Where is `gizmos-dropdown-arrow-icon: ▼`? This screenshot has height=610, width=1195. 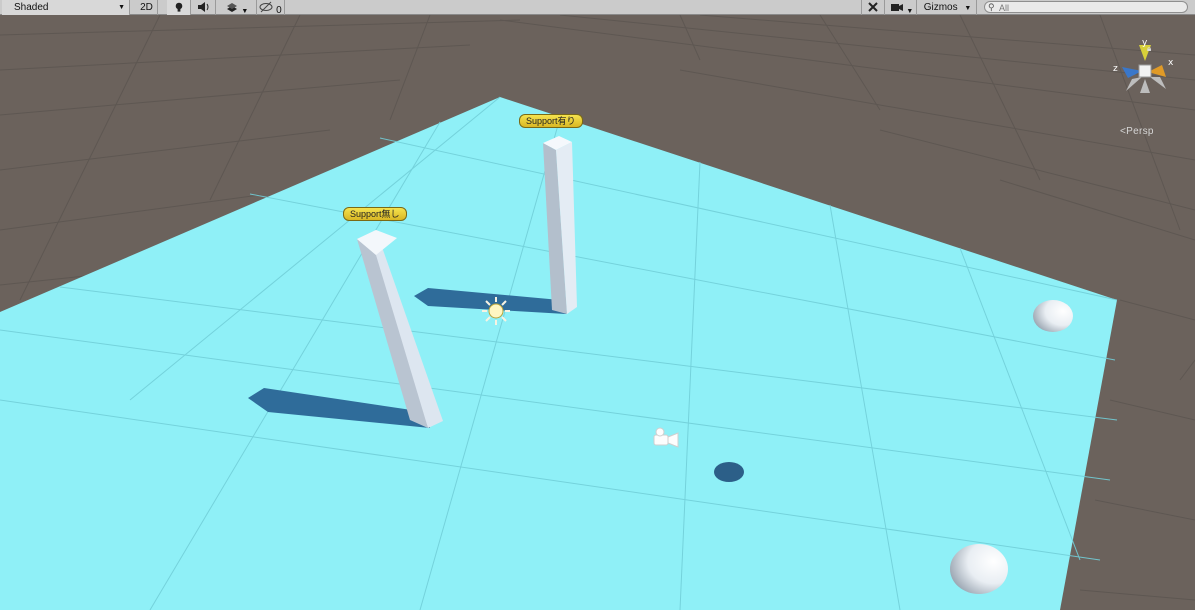 gizmos-dropdown-arrow-icon: ▼ is located at coordinates (968, 8).